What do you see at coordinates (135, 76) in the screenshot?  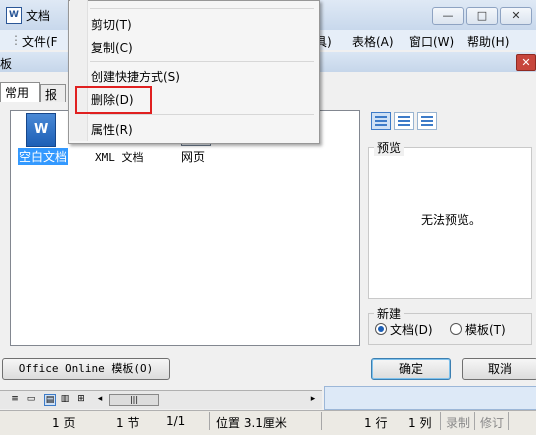 I see `context-menu-create-shortcut: 创建快捷方式(S)` at bounding box center [135, 76].